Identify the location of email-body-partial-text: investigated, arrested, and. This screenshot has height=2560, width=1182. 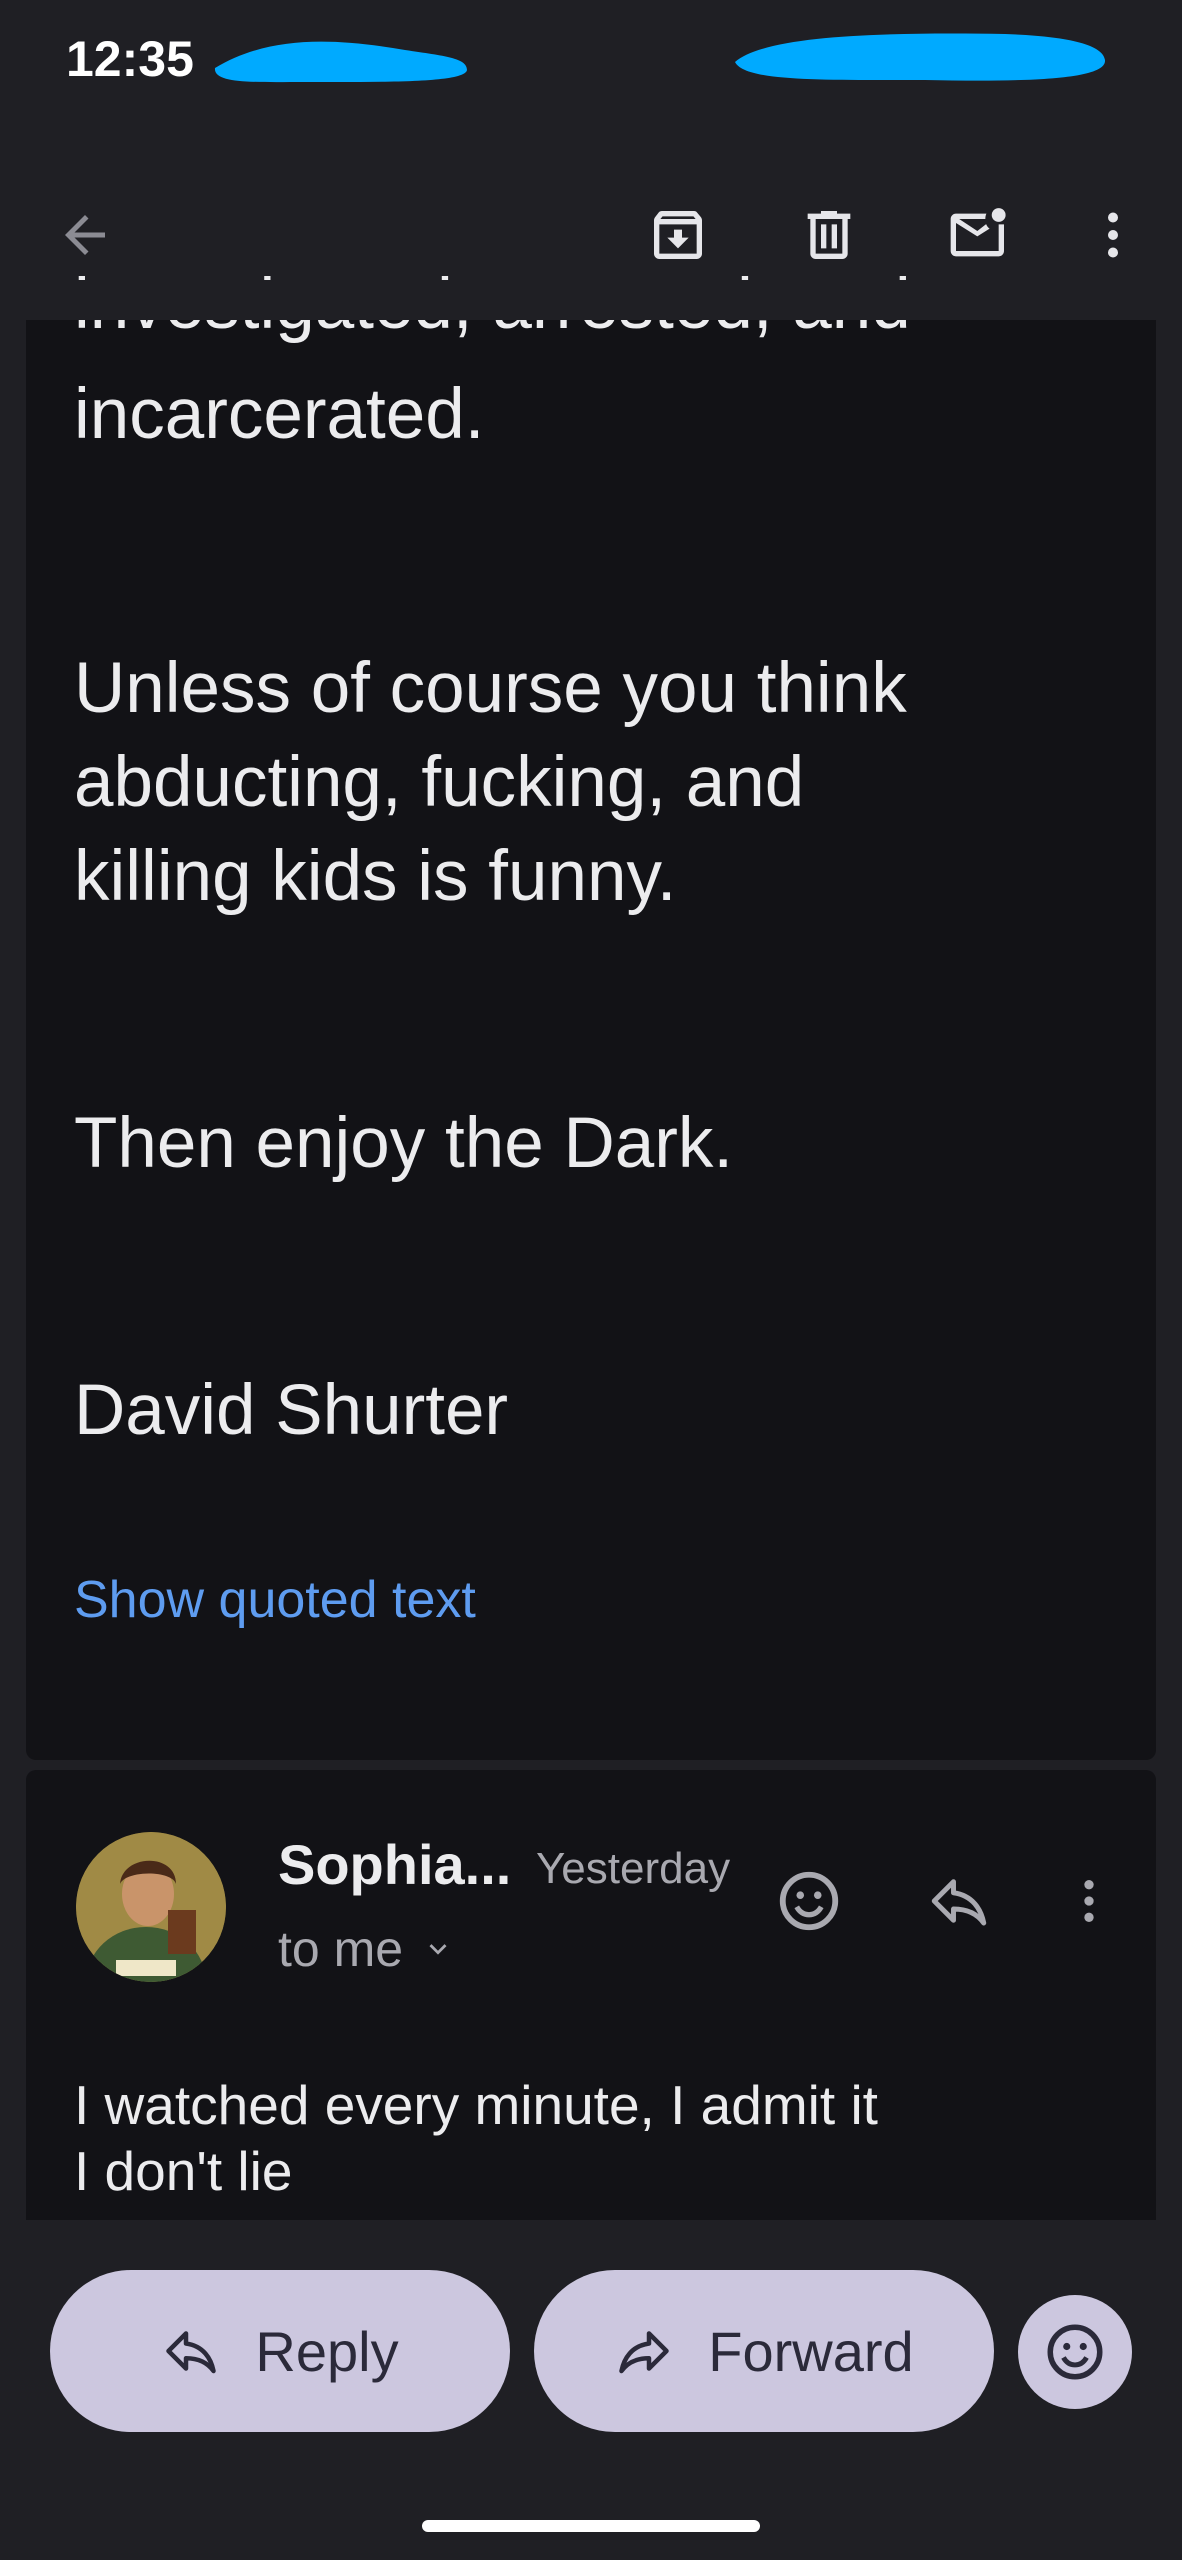
(492, 336).